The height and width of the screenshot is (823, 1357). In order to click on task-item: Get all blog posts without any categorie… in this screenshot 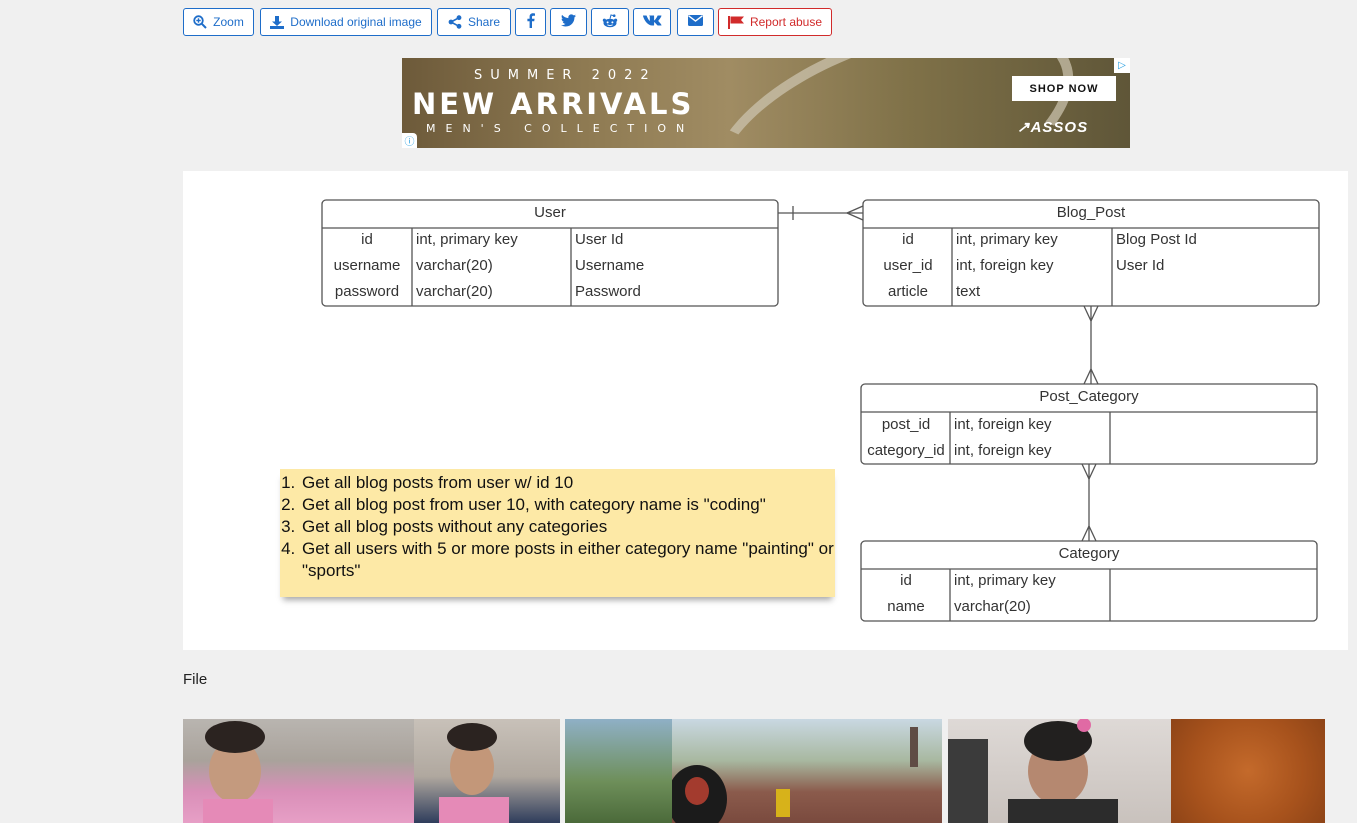, I will do `click(570, 527)`.